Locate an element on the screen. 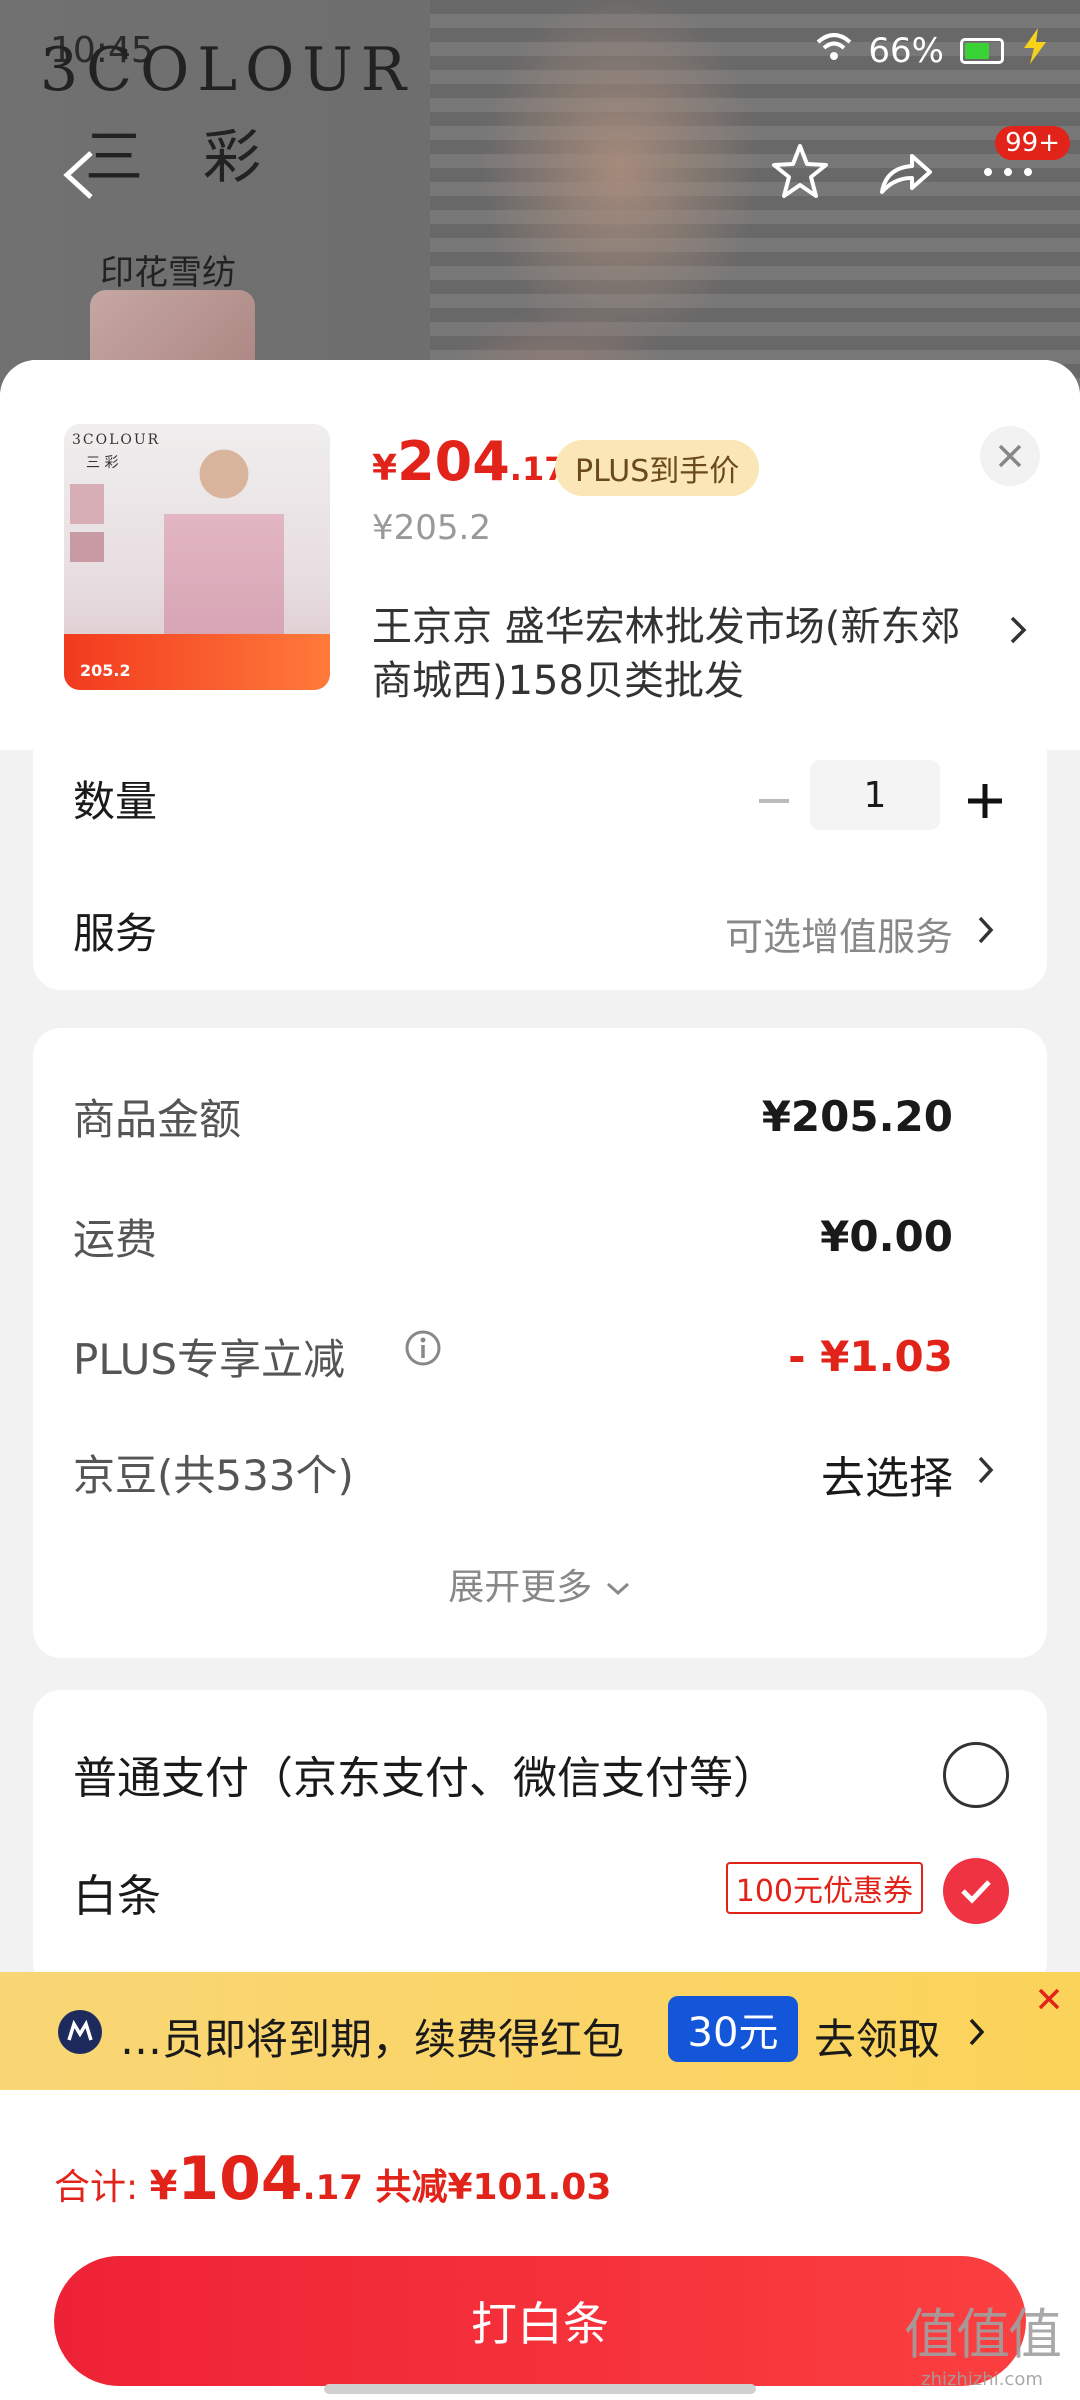  message-badge: 99+ is located at coordinates (1032, 143).